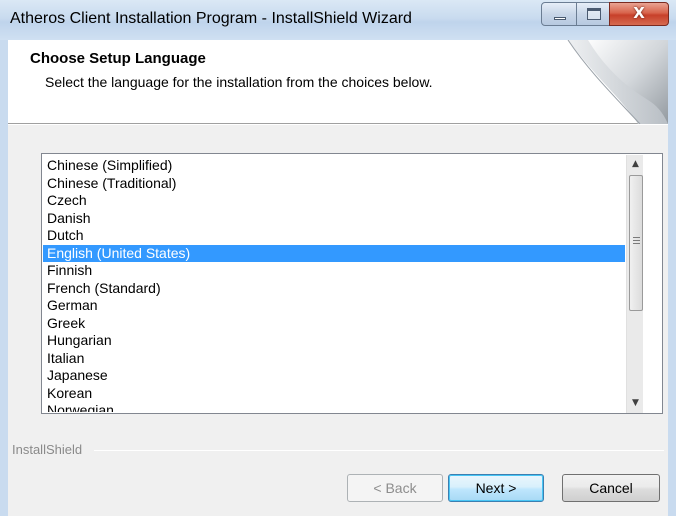  I want to click on list-item: Finnish, so click(334, 271).